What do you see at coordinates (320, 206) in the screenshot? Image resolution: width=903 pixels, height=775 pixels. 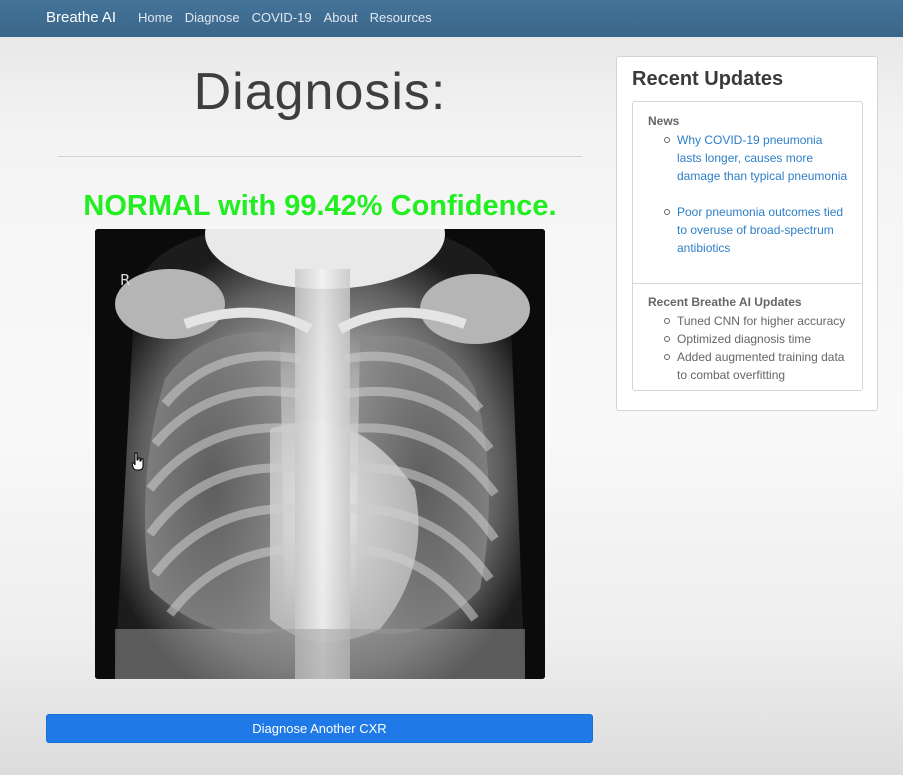 I see `diagnosis-result: NORMAL with 99.42% Confidence.` at bounding box center [320, 206].